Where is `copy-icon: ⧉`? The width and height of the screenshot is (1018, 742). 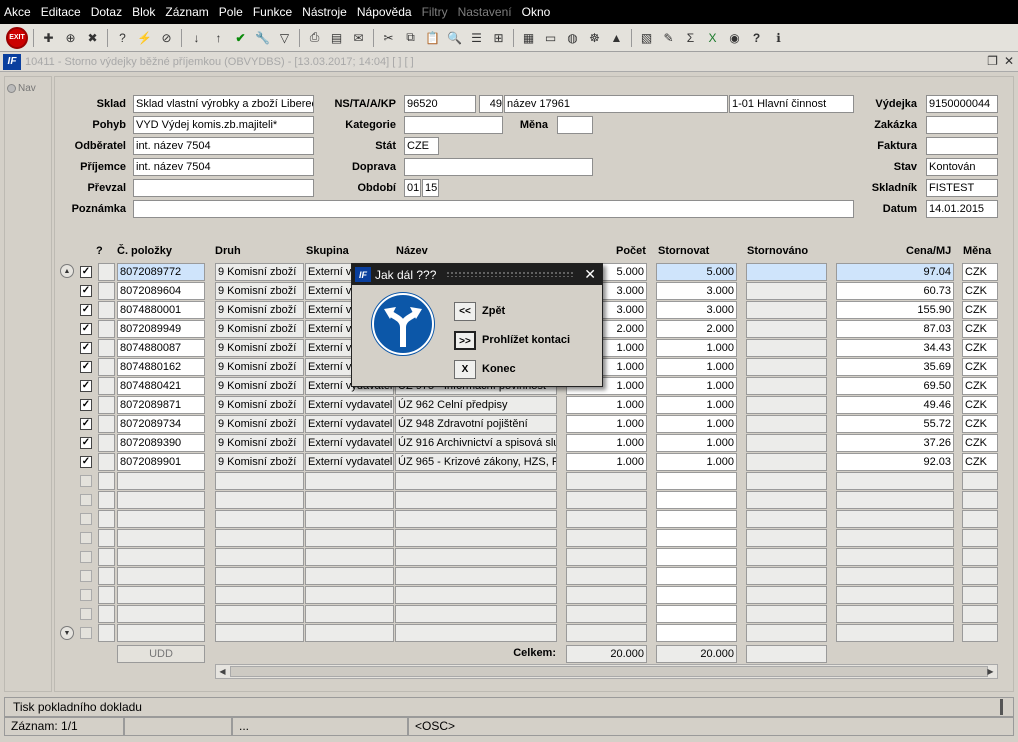
copy-icon: ⧉ is located at coordinates (410, 37).